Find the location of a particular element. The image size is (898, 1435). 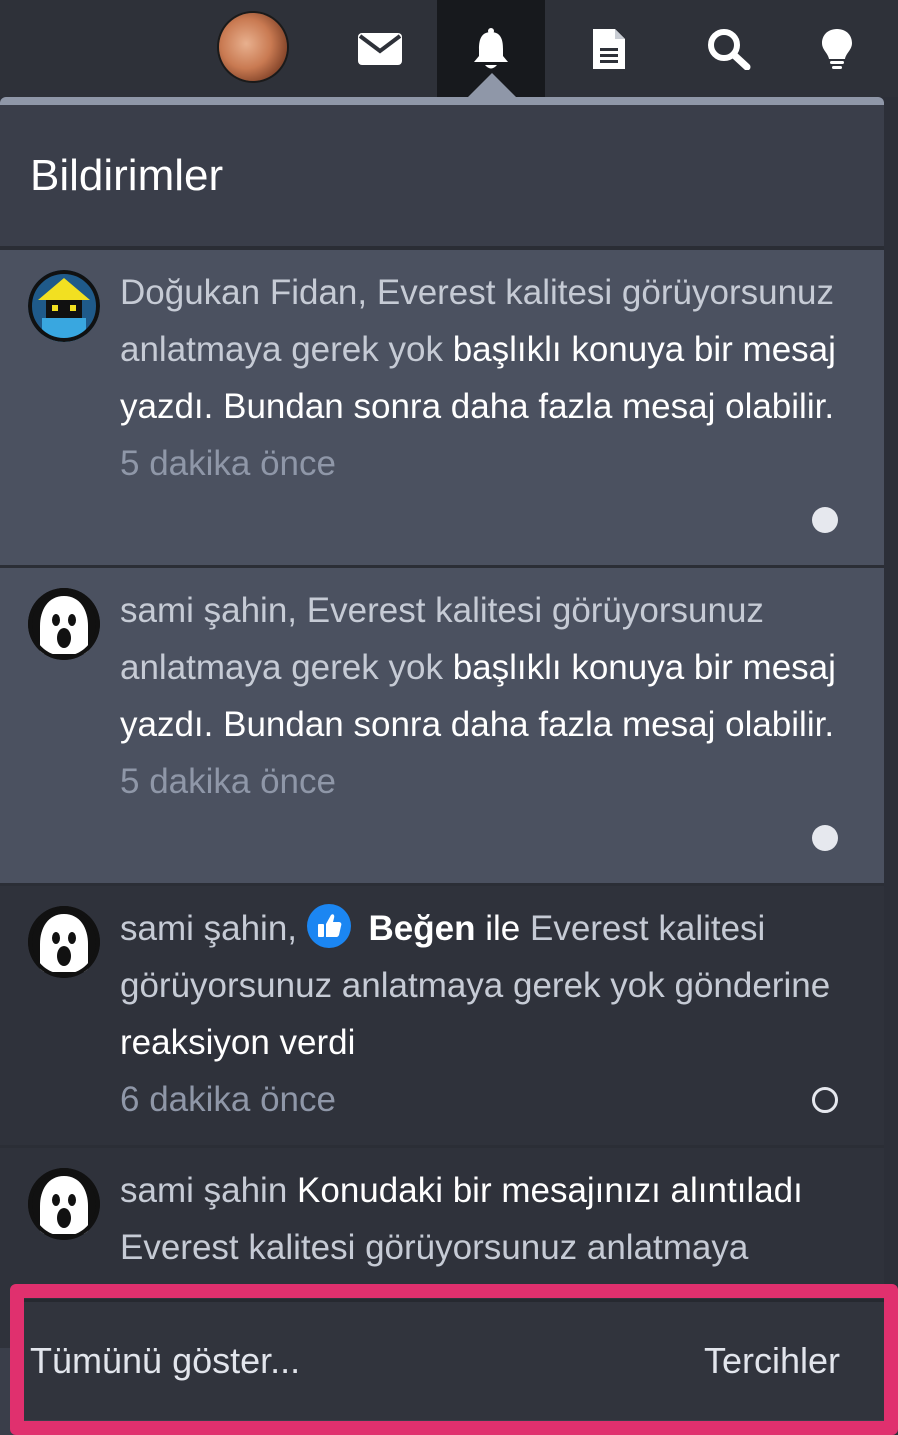

top-navbar is located at coordinates (449, 48).